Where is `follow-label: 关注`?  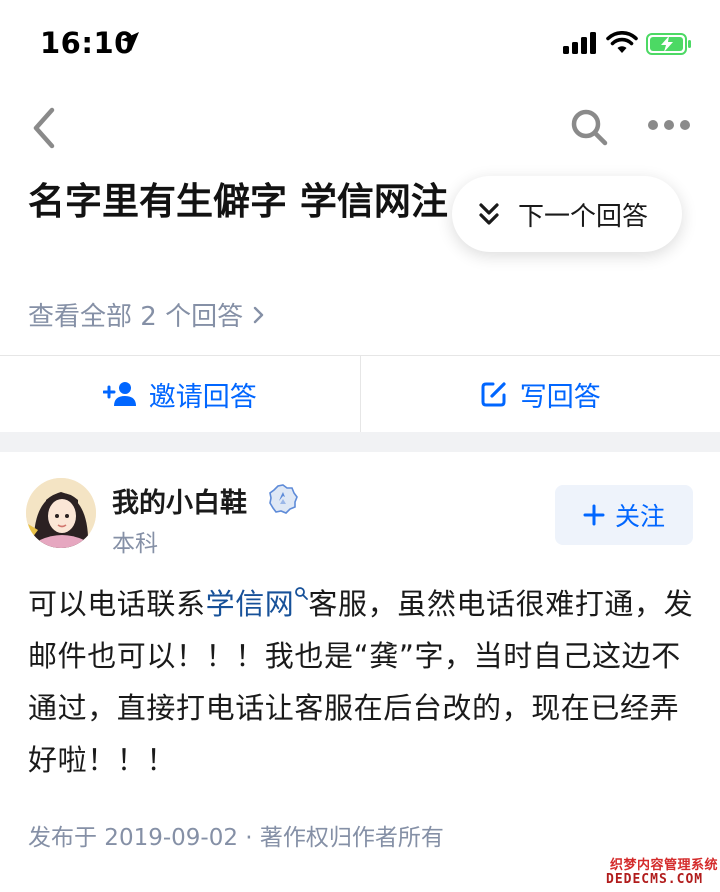
follow-label: 关注 is located at coordinates (639, 516).